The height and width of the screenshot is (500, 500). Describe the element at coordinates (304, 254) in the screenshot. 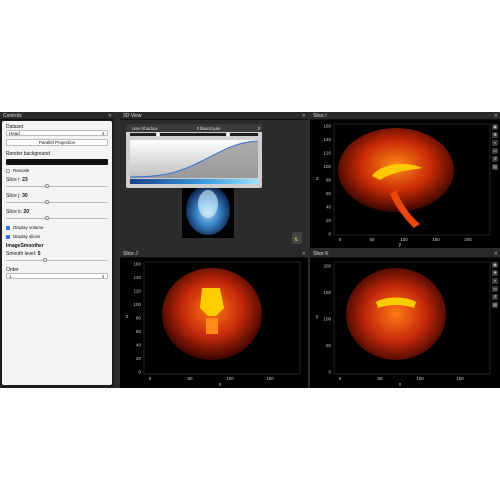

I see `slice-j-close-icon: ✕` at that location.